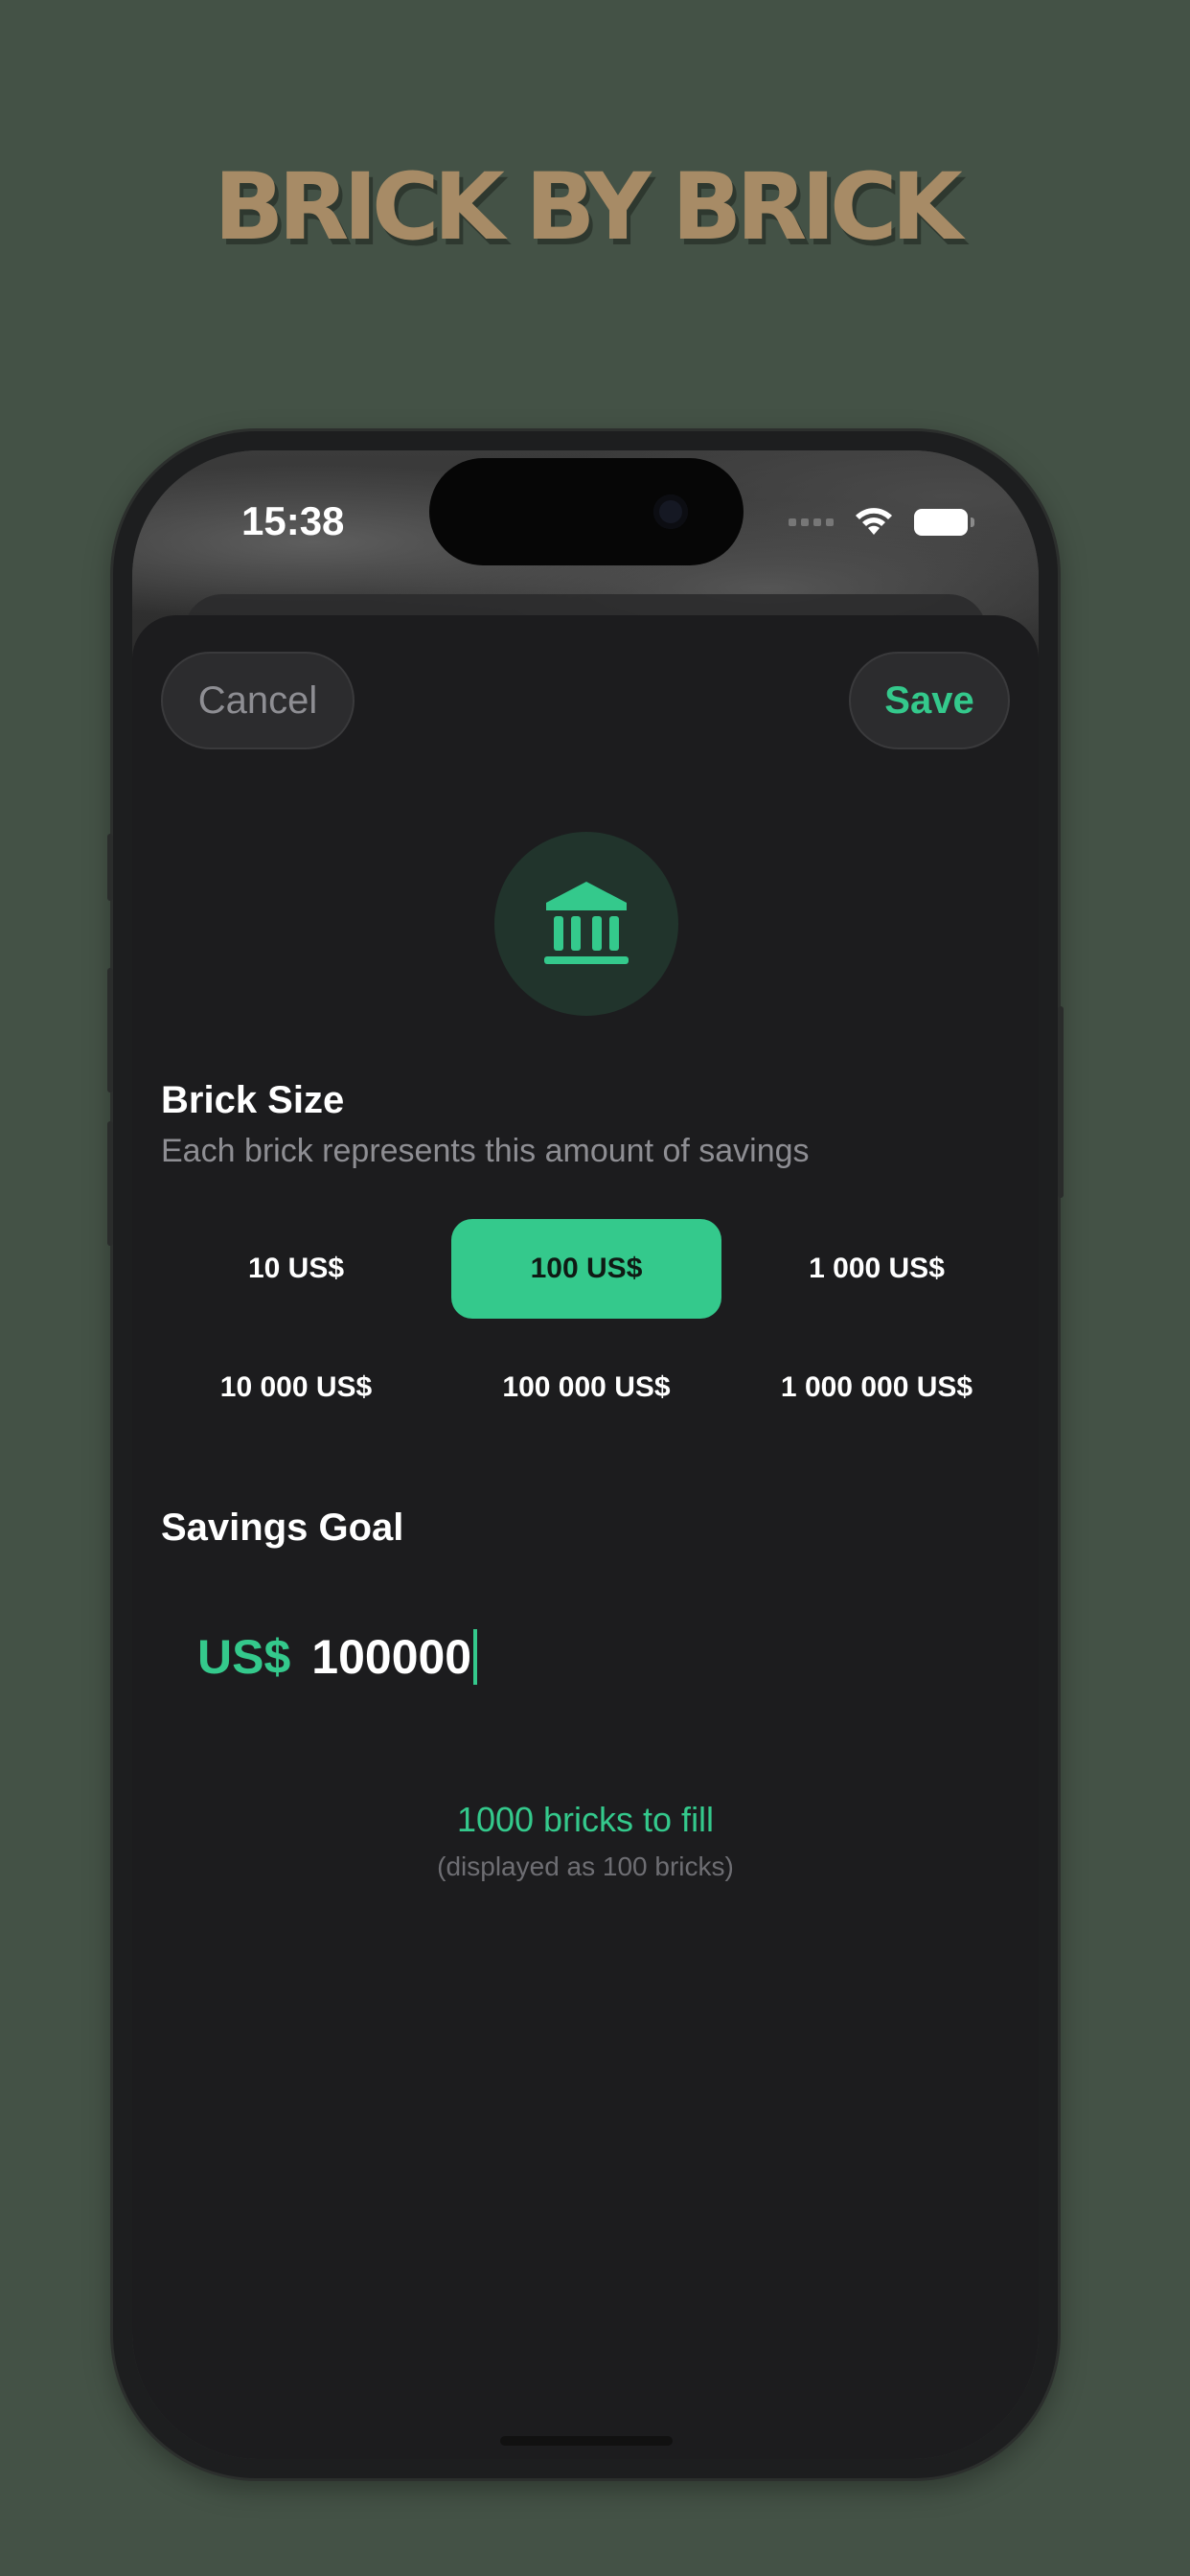 The width and height of the screenshot is (1190, 2576). I want to click on home-indicator, so click(587, 2441).